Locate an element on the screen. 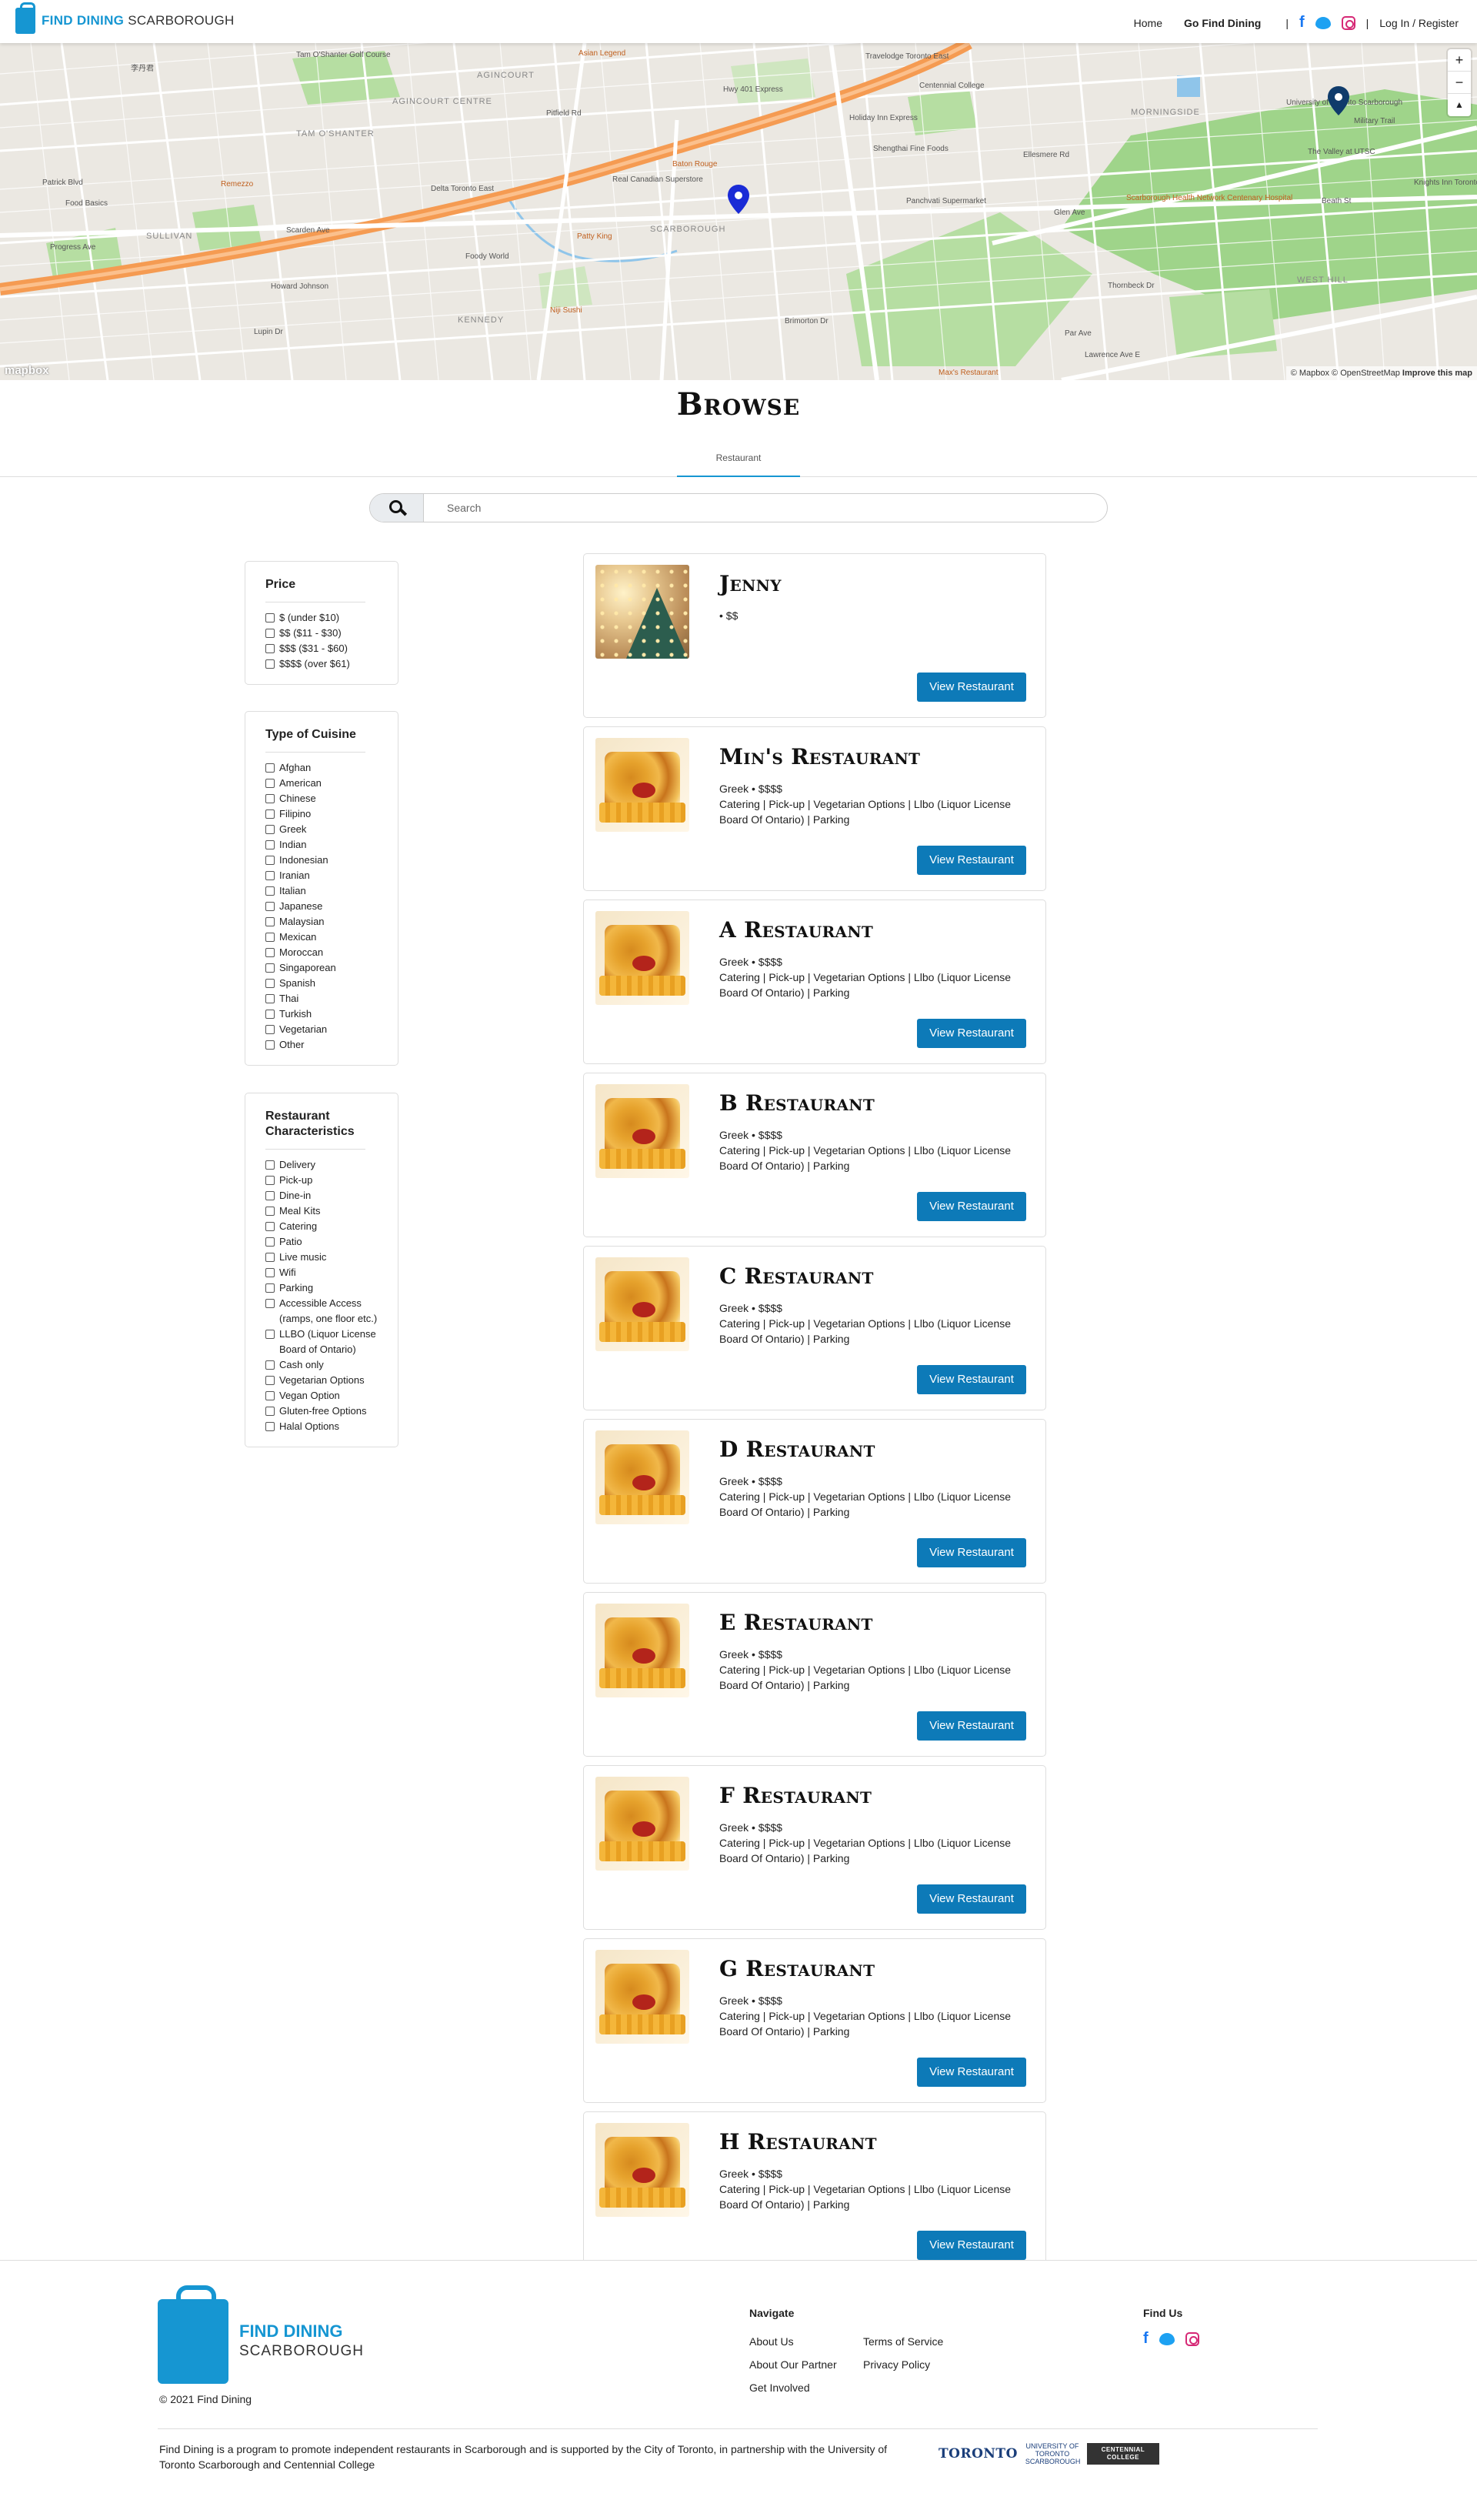 The height and width of the screenshot is (2520, 1477). restaurant-name: D Restaurant is located at coordinates (797, 1449).